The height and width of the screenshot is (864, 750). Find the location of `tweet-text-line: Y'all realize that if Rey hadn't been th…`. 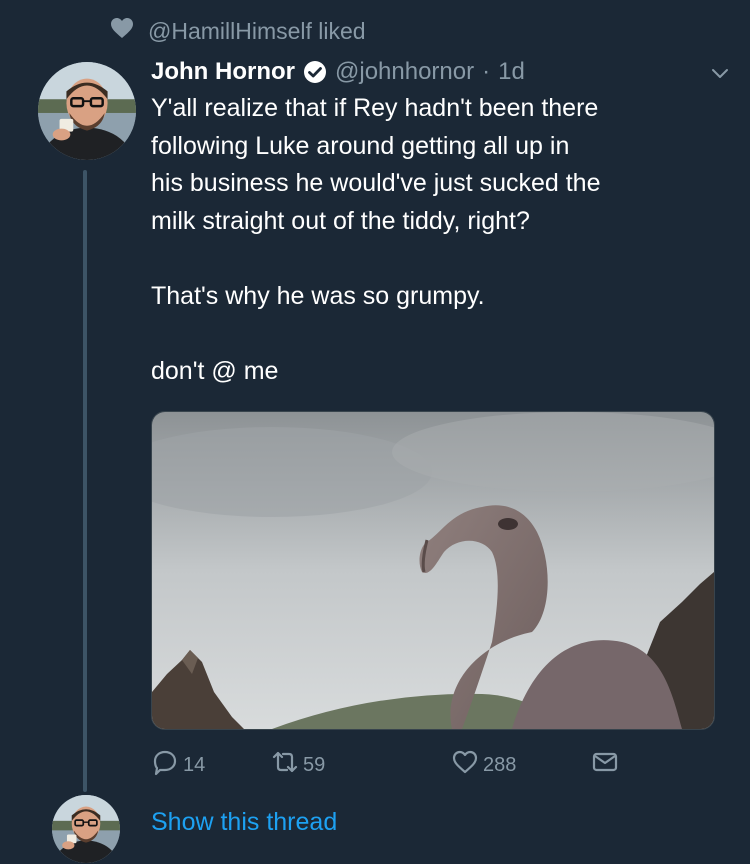

tweet-text-line: Y'all realize that if Rey hadn't been th… is located at coordinates (375, 108).